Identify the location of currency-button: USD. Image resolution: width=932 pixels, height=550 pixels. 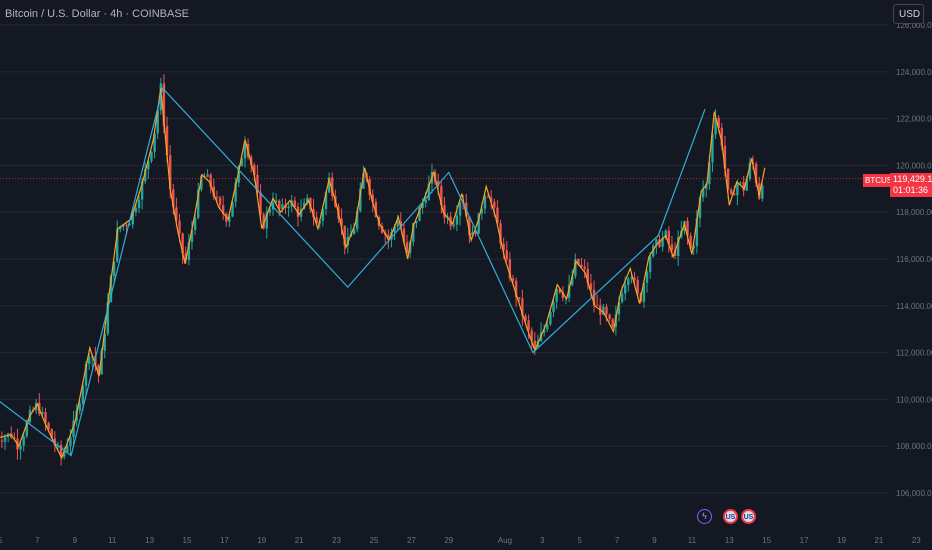
(908, 14).